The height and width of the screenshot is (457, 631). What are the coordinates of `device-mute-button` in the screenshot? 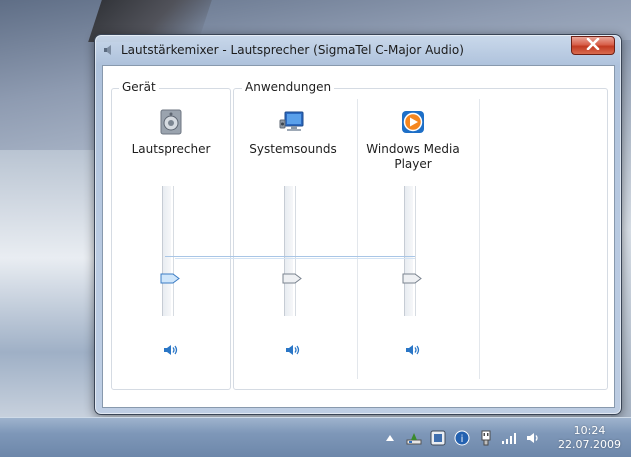 It's located at (171, 351).